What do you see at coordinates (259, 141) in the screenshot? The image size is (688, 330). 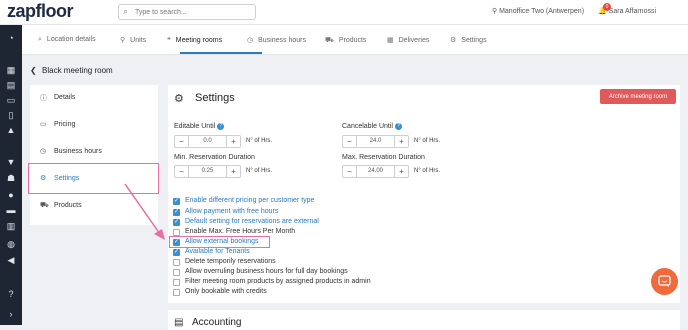 I see `editable-until-unit: N° of Hrs.` at bounding box center [259, 141].